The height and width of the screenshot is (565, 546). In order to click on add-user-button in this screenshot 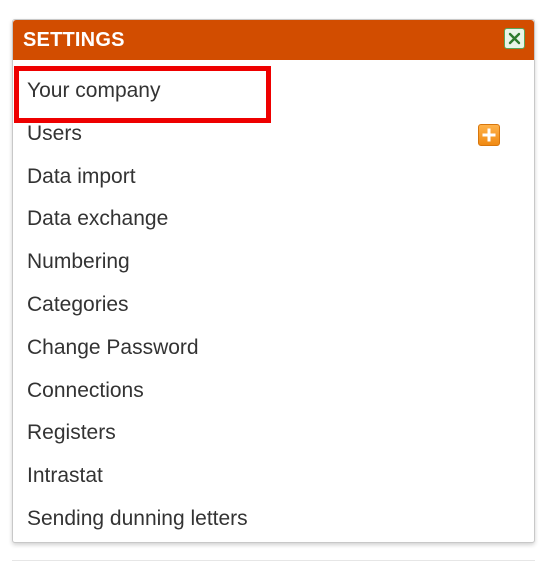, I will do `click(489, 134)`.